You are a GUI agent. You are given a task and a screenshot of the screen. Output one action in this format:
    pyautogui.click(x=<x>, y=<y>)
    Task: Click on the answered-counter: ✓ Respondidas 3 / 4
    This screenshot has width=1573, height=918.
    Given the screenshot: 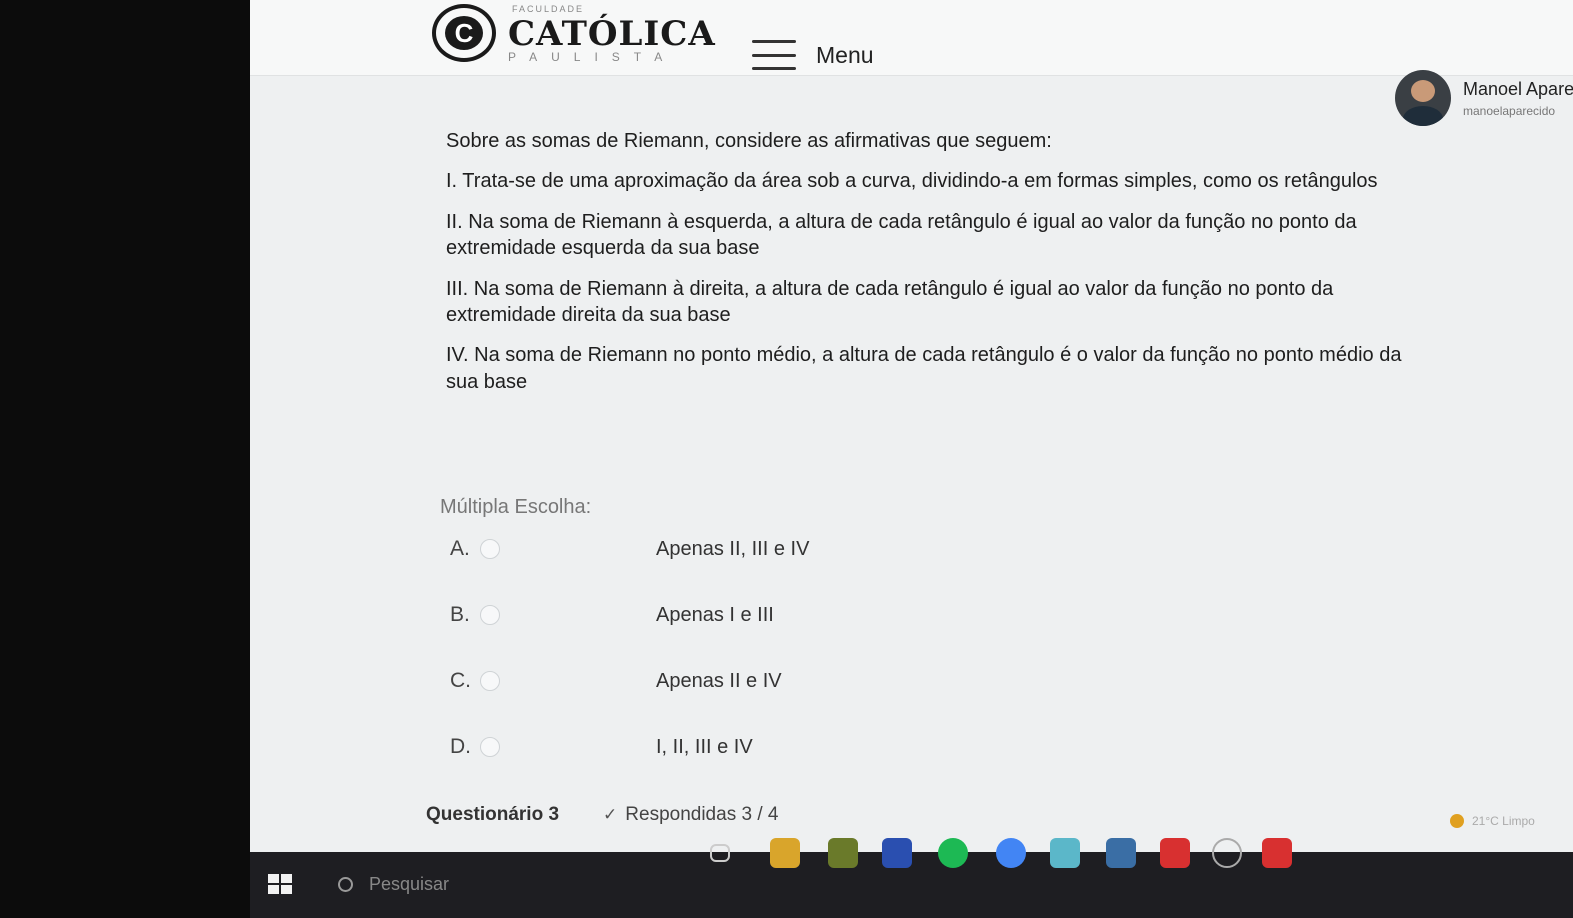 What is the action you would take?
    pyautogui.click(x=690, y=815)
    